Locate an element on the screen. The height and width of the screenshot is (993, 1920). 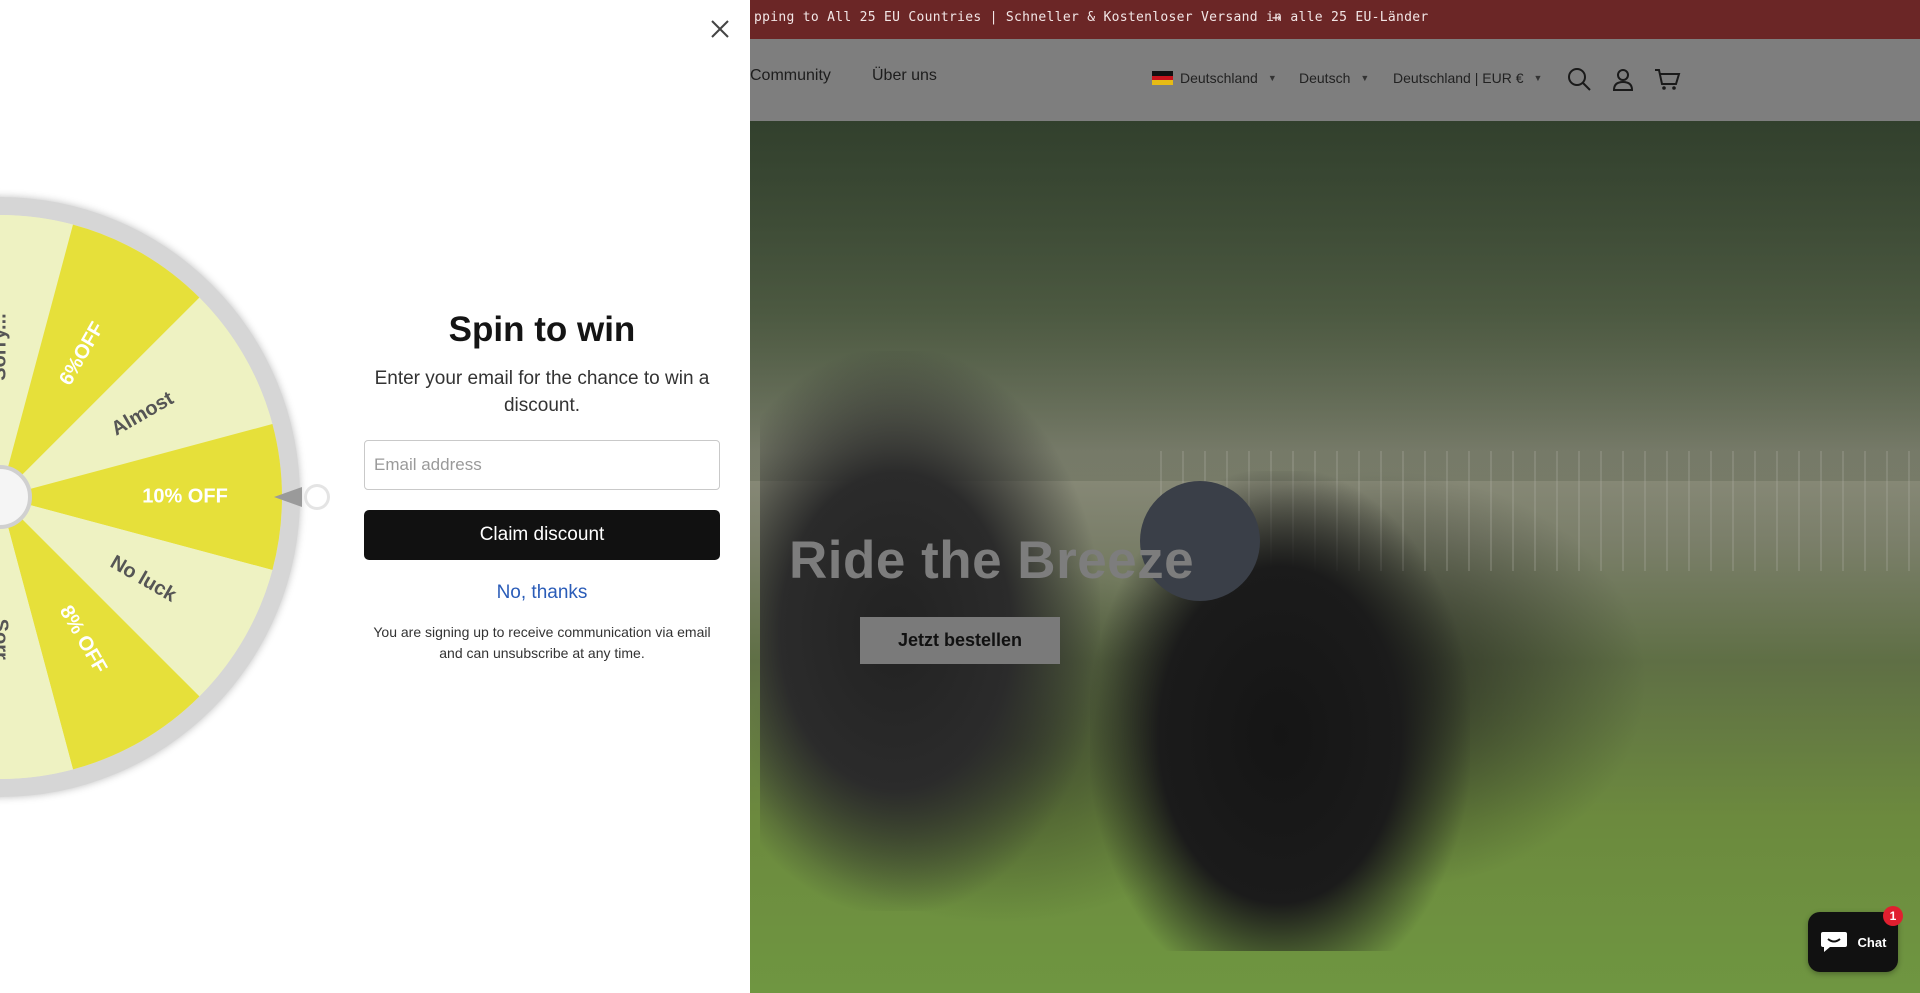
order-now-button: Jetzt bestellen is located at coordinates (960, 640).